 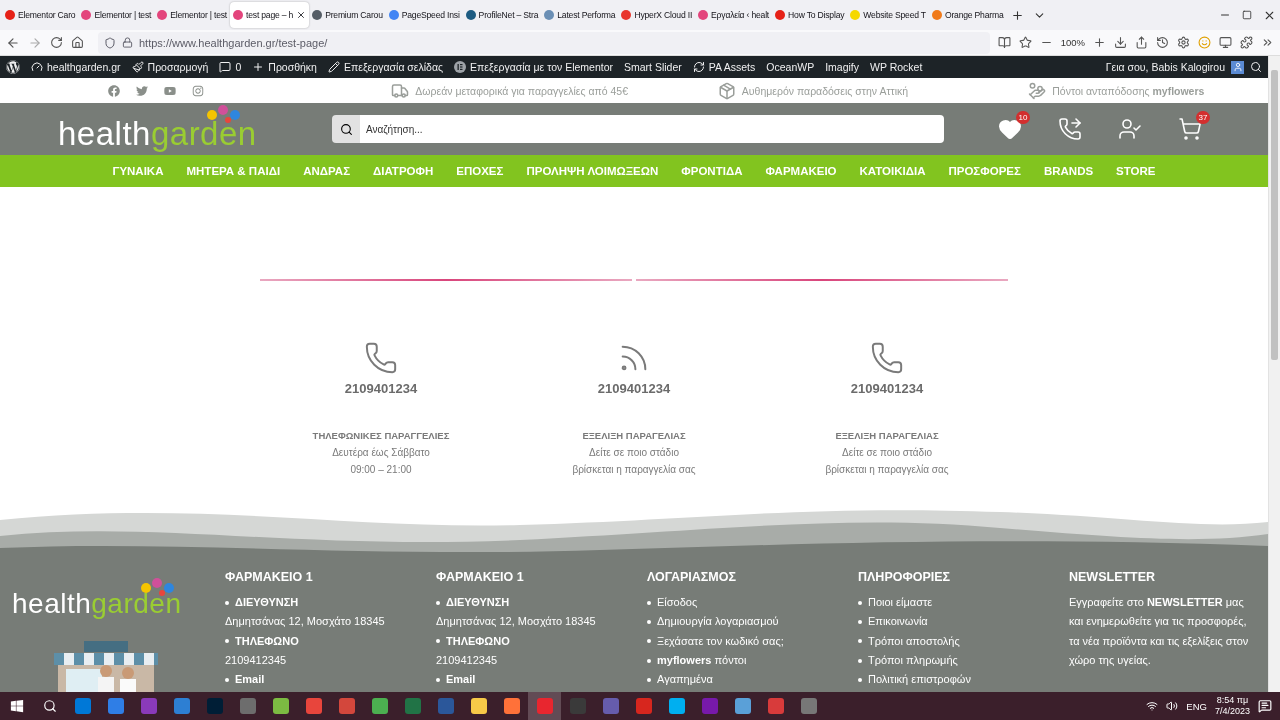 What do you see at coordinates (842, 67) in the screenshot?
I see `admin-bar-link: Imagify` at bounding box center [842, 67].